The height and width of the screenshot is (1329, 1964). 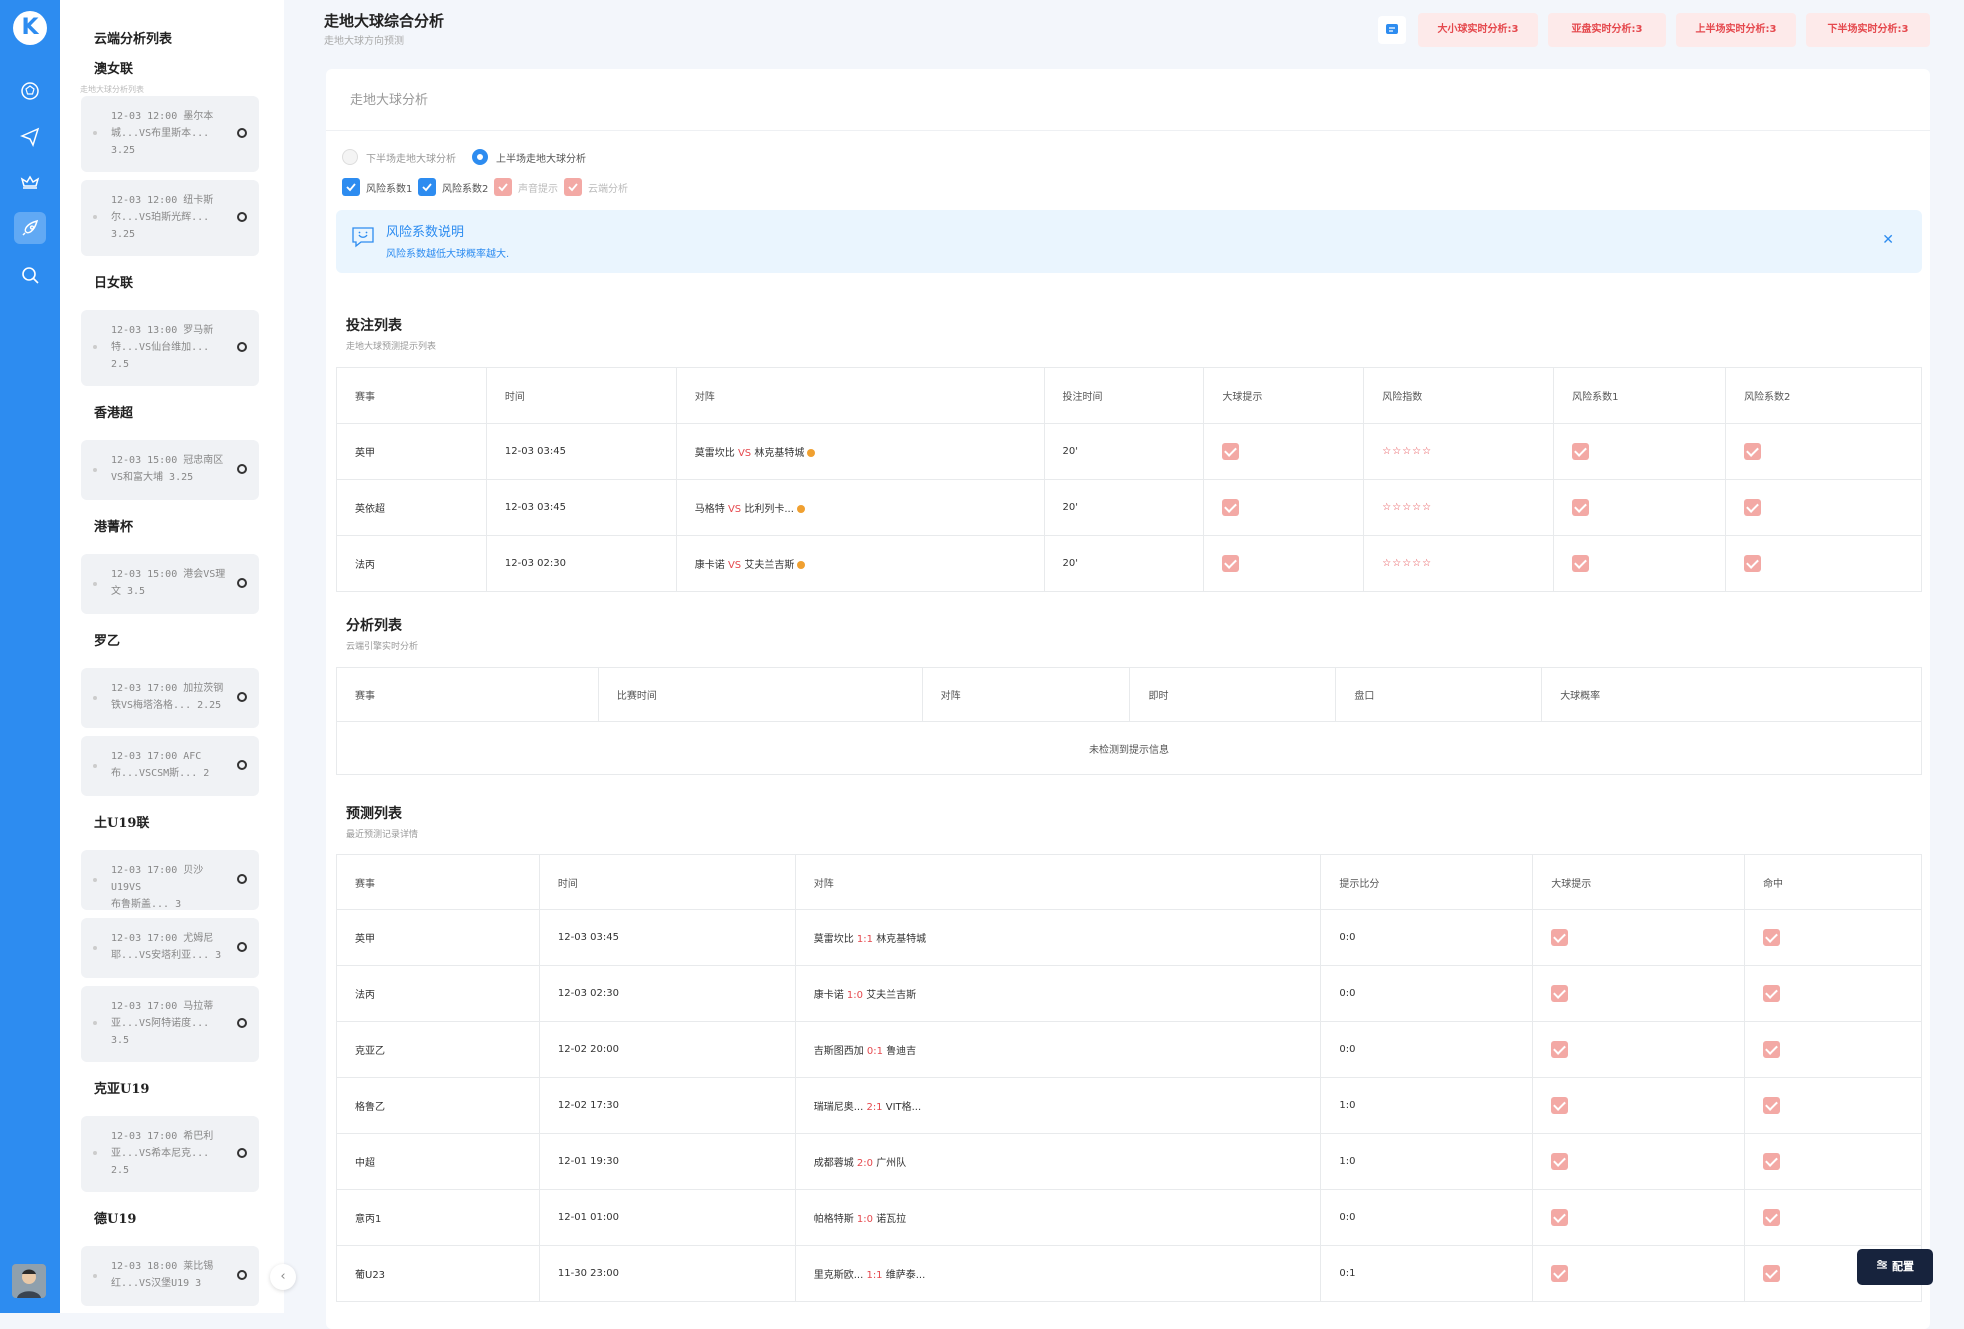 I want to click on pill-first-half: 上半场实时分析:3, so click(x=1736, y=30).